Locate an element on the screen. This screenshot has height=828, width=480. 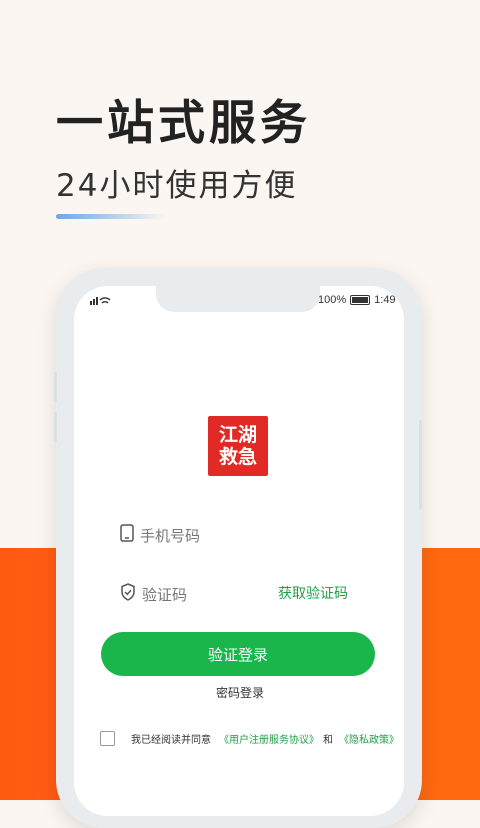
phone-number-placeholder: 手机号码 is located at coordinates (170, 536).